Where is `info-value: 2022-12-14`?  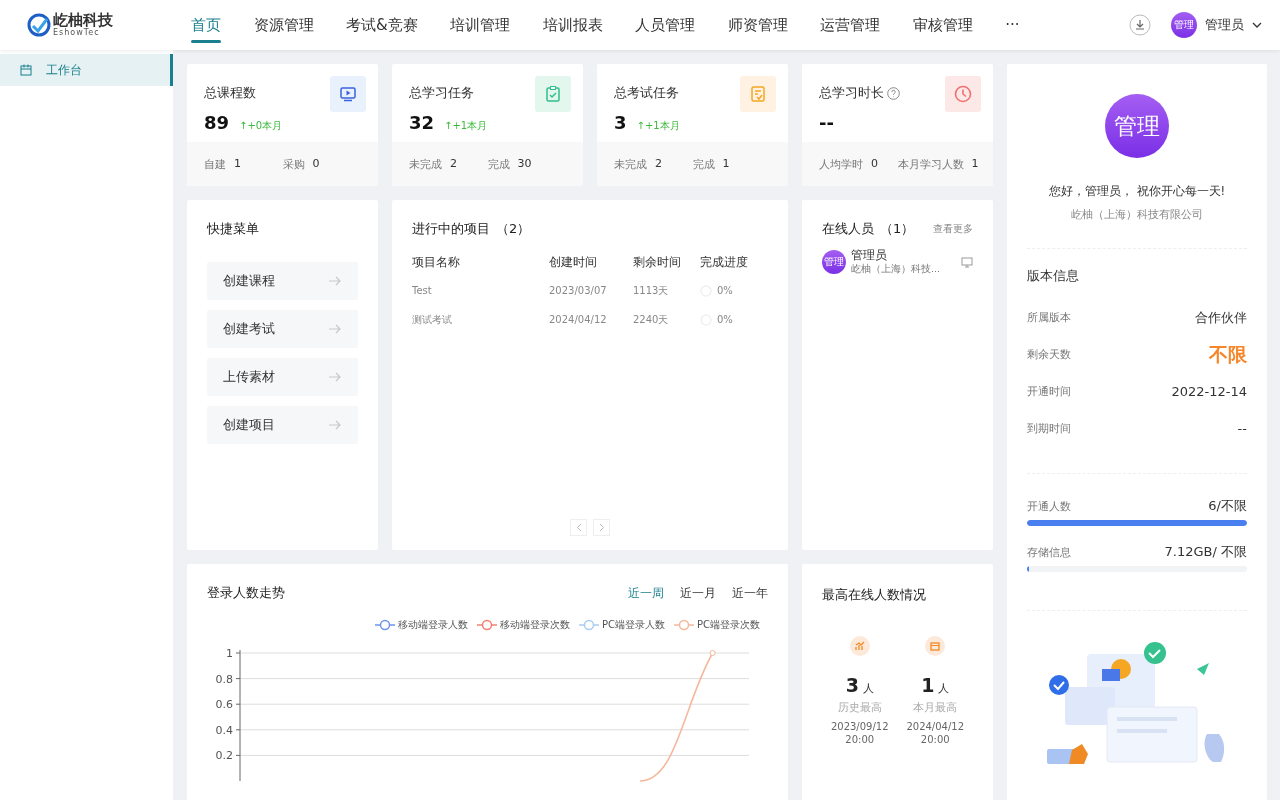 info-value: 2022-12-14 is located at coordinates (1209, 391).